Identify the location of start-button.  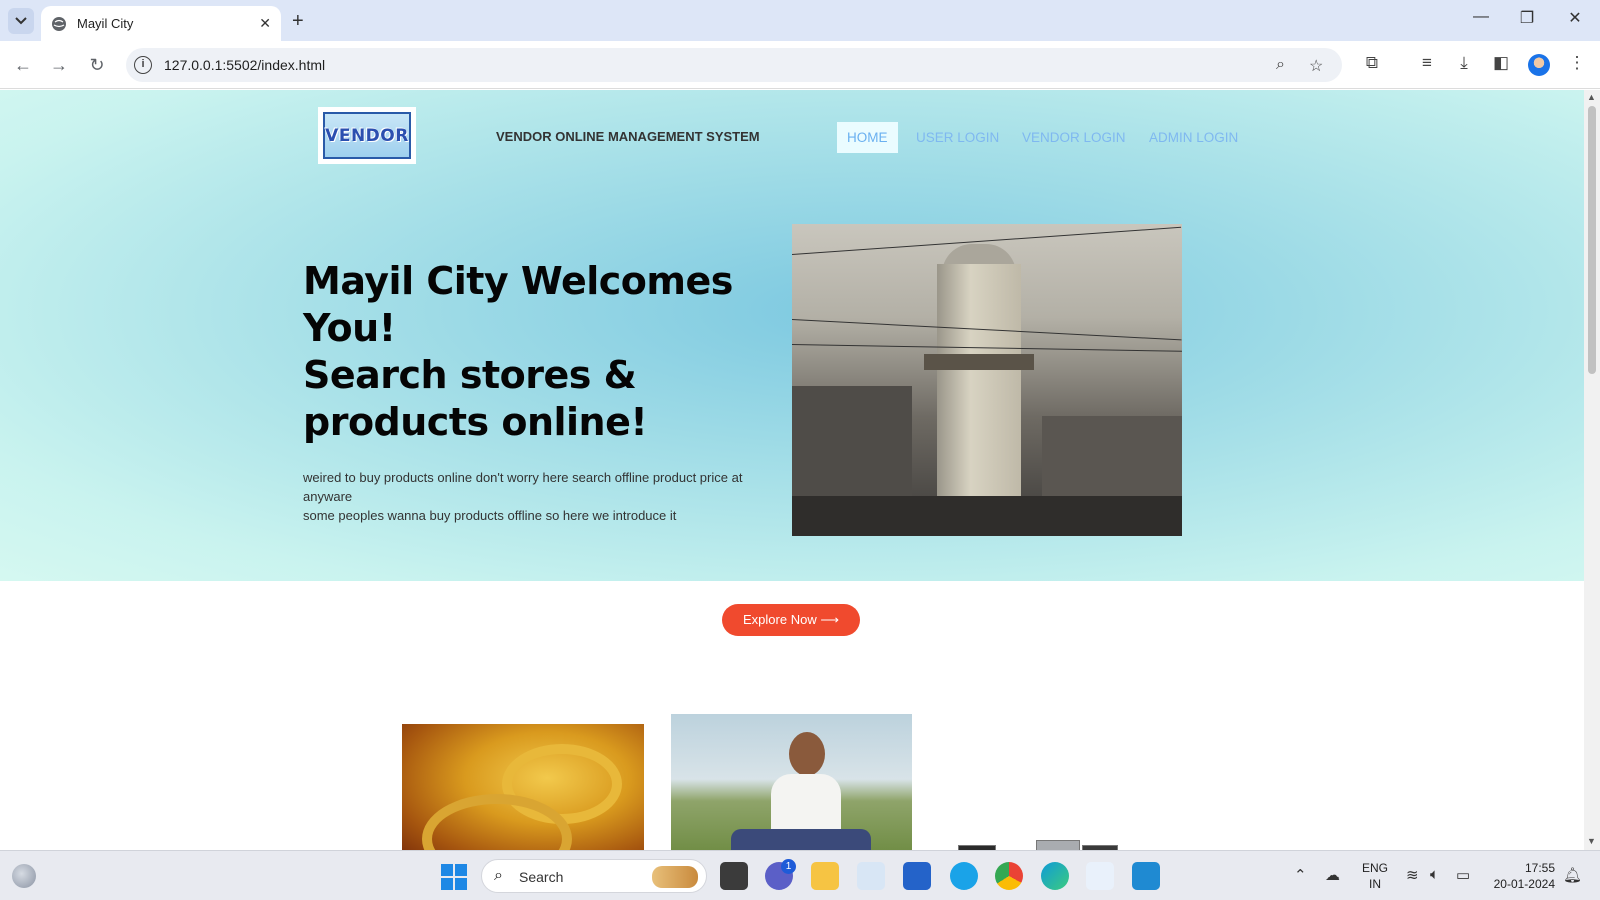
(454, 877).